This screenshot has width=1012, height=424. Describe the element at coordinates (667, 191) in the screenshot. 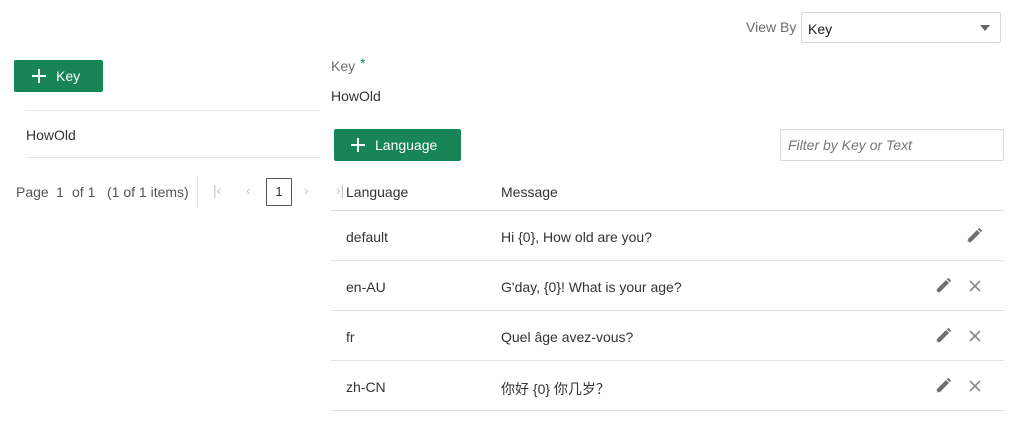

I see `table-header: Language Message` at that location.